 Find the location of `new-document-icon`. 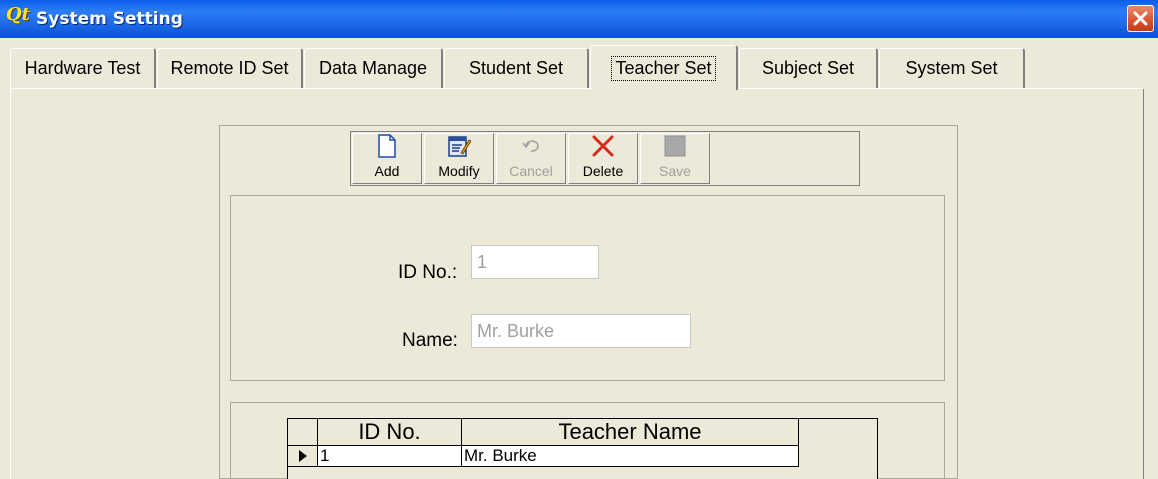

new-document-icon is located at coordinates (387, 146).